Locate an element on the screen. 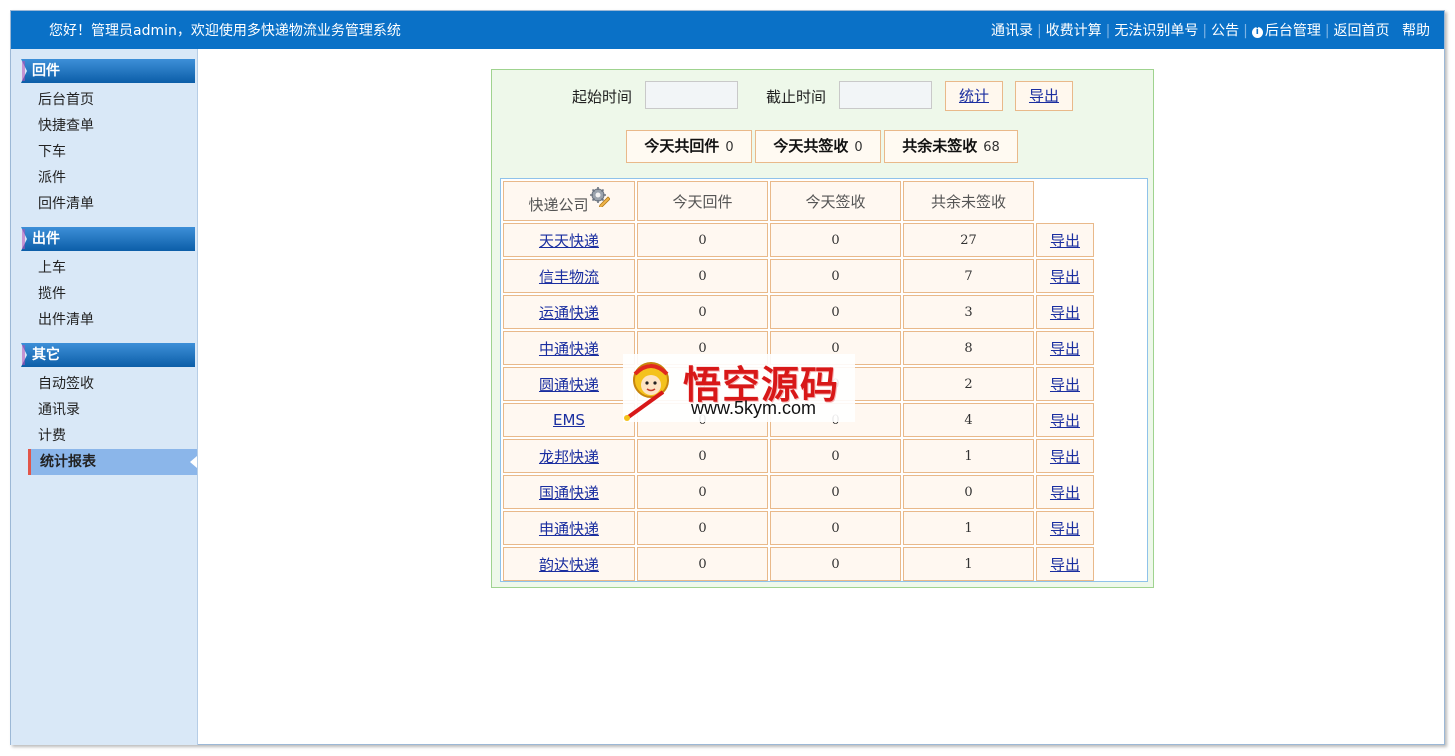 The width and height of the screenshot is (1455, 756). sidebar-item-pickup: 揽件 is located at coordinates (104, 294).